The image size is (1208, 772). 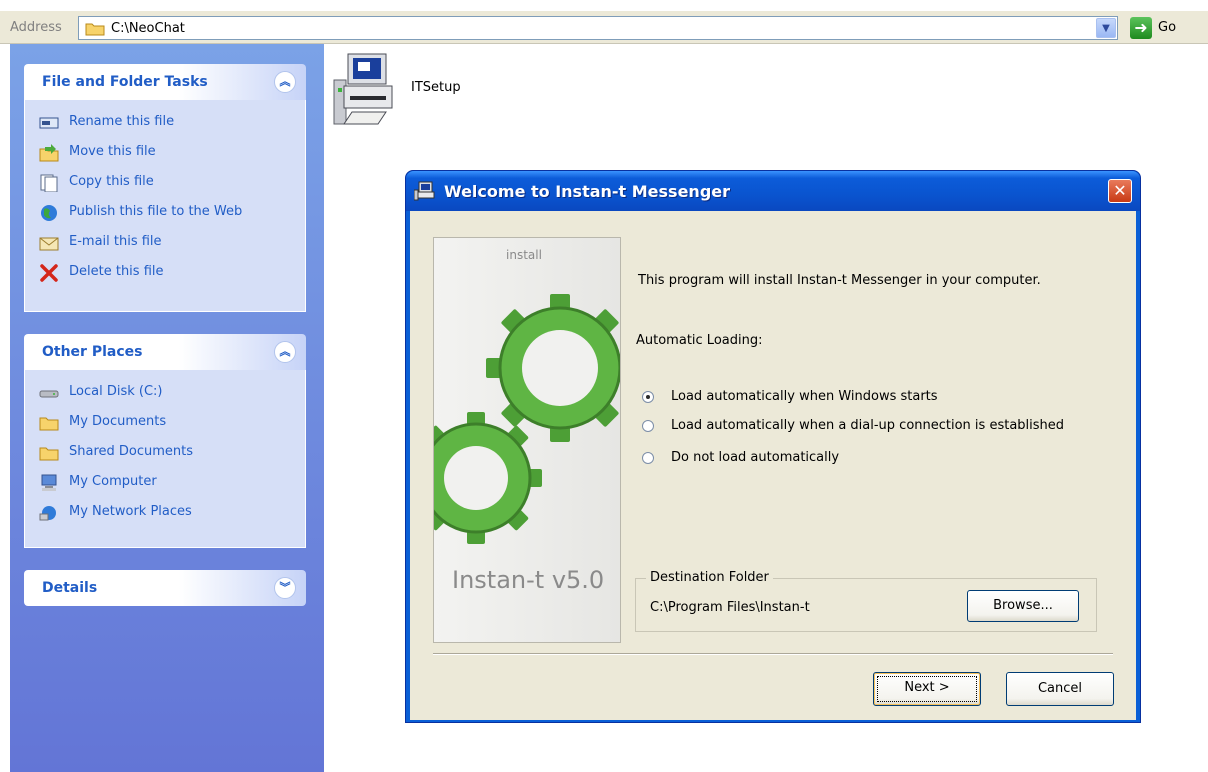 What do you see at coordinates (92, 352) in the screenshot?
I see `other-places-title: Other Places` at bounding box center [92, 352].